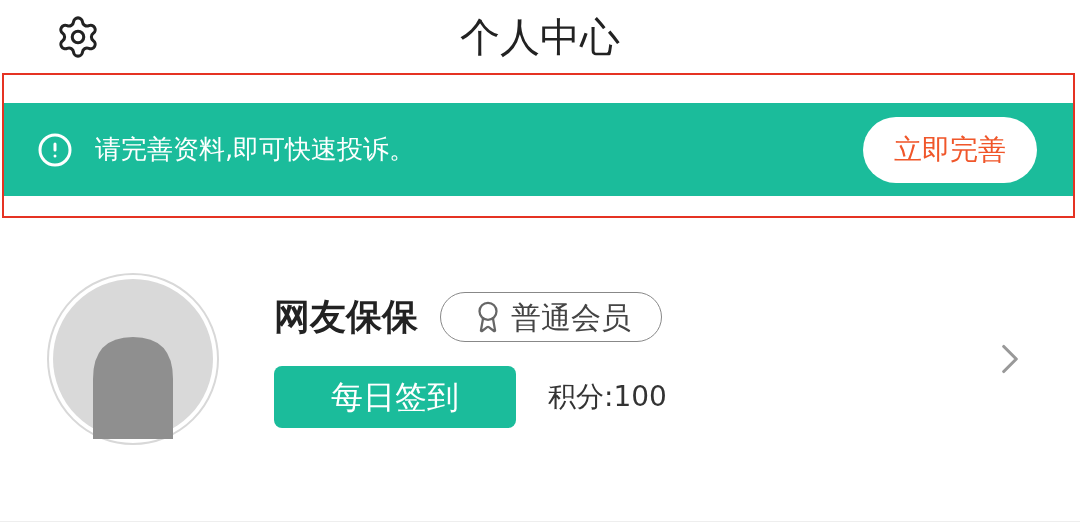 This screenshot has height=526, width=1080. What do you see at coordinates (950, 149) in the screenshot?
I see `complete-profile-button: 立即完善` at bounding box center [950, 149].